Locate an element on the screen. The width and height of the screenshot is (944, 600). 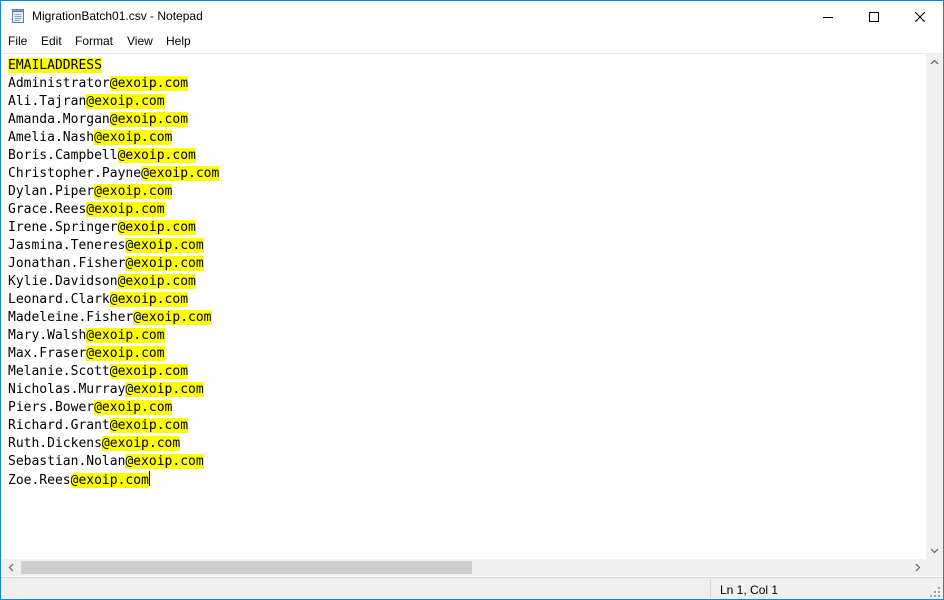
line-text: Ali.Tajran is located at coordinates (47, 101).